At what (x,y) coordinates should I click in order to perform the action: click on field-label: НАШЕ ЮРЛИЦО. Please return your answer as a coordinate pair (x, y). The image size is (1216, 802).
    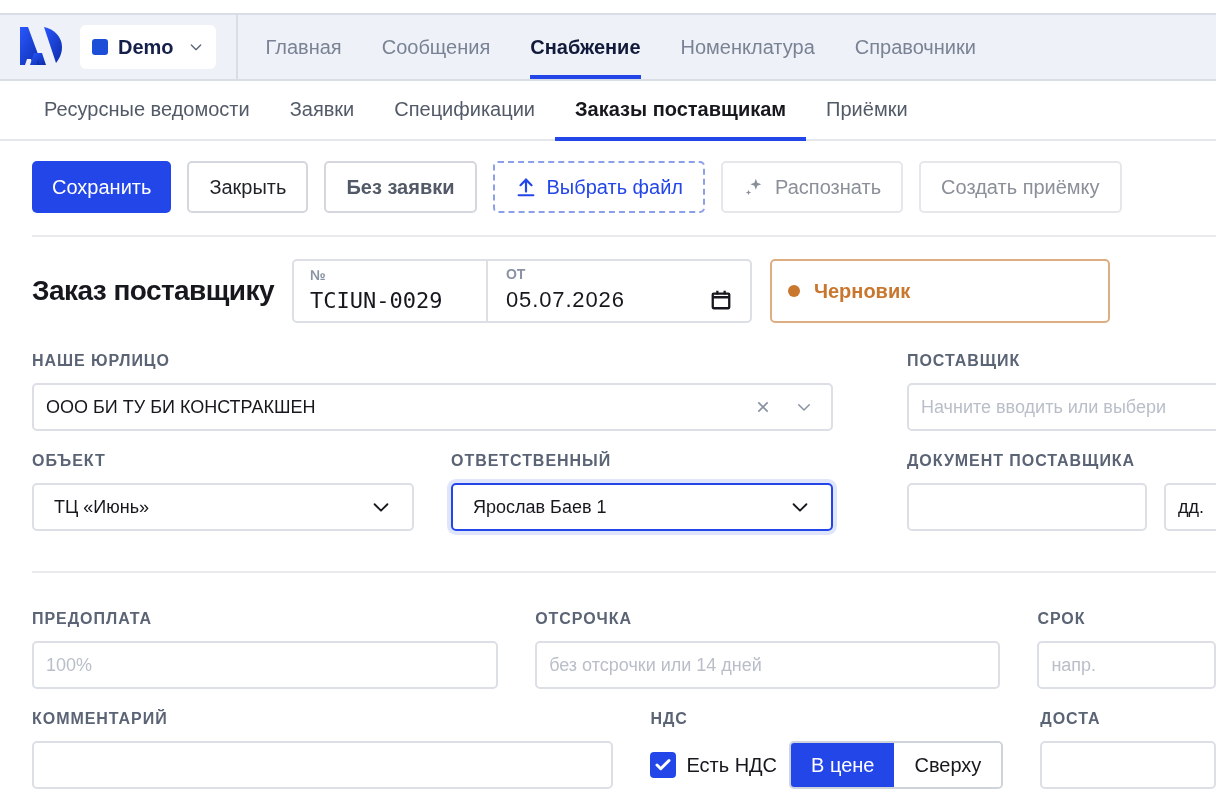
    Looking at the image, I should click on (101, 361).